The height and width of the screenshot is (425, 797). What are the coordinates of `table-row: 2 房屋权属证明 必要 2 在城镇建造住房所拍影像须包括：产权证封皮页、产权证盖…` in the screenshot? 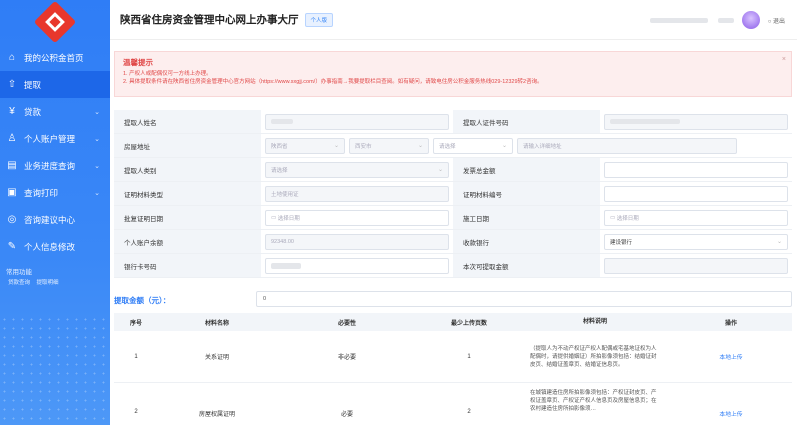 It's located at (453, 404).